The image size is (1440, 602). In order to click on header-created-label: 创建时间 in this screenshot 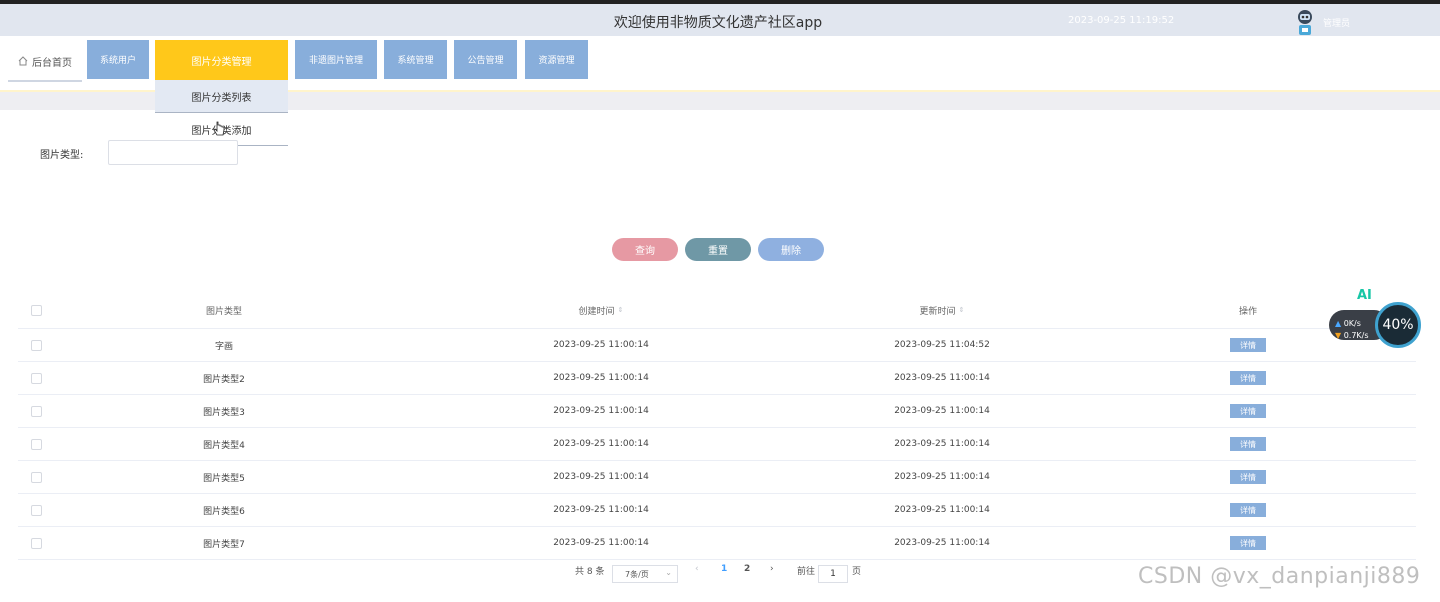, I will do `click(596, 311)`.